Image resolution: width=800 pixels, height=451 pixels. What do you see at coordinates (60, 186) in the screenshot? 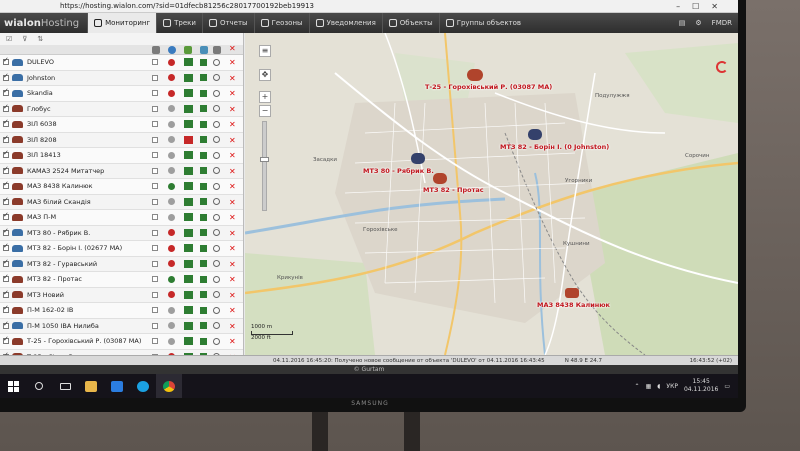
I see `unit-name: МАЗ 8438 Калинюк` at bounding box center [60, 186].